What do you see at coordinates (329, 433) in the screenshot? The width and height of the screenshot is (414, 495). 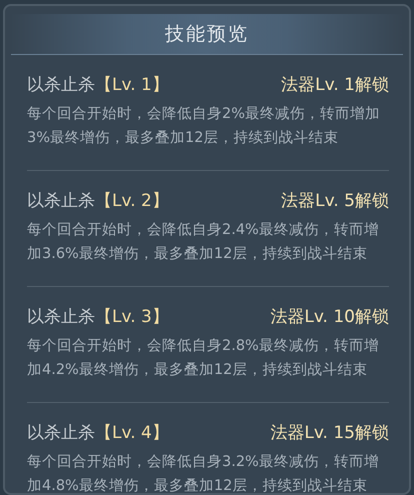 I see `unlock-requirement: 法器Lv. 15解锁` at bounding box center [329, 433].